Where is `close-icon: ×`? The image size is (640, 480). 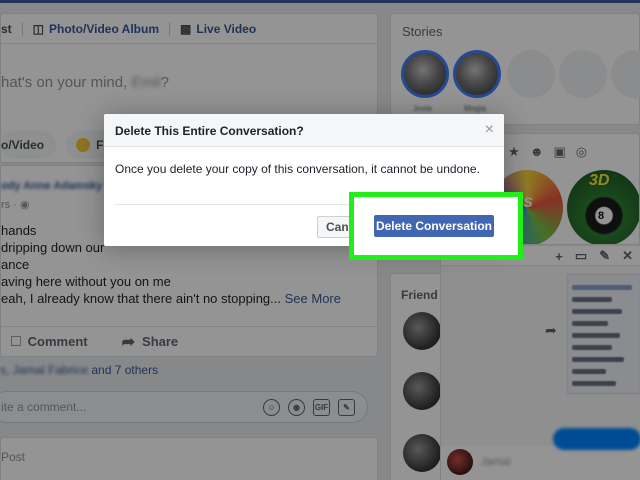
close-icon: × is located at coordinates (489, 130).